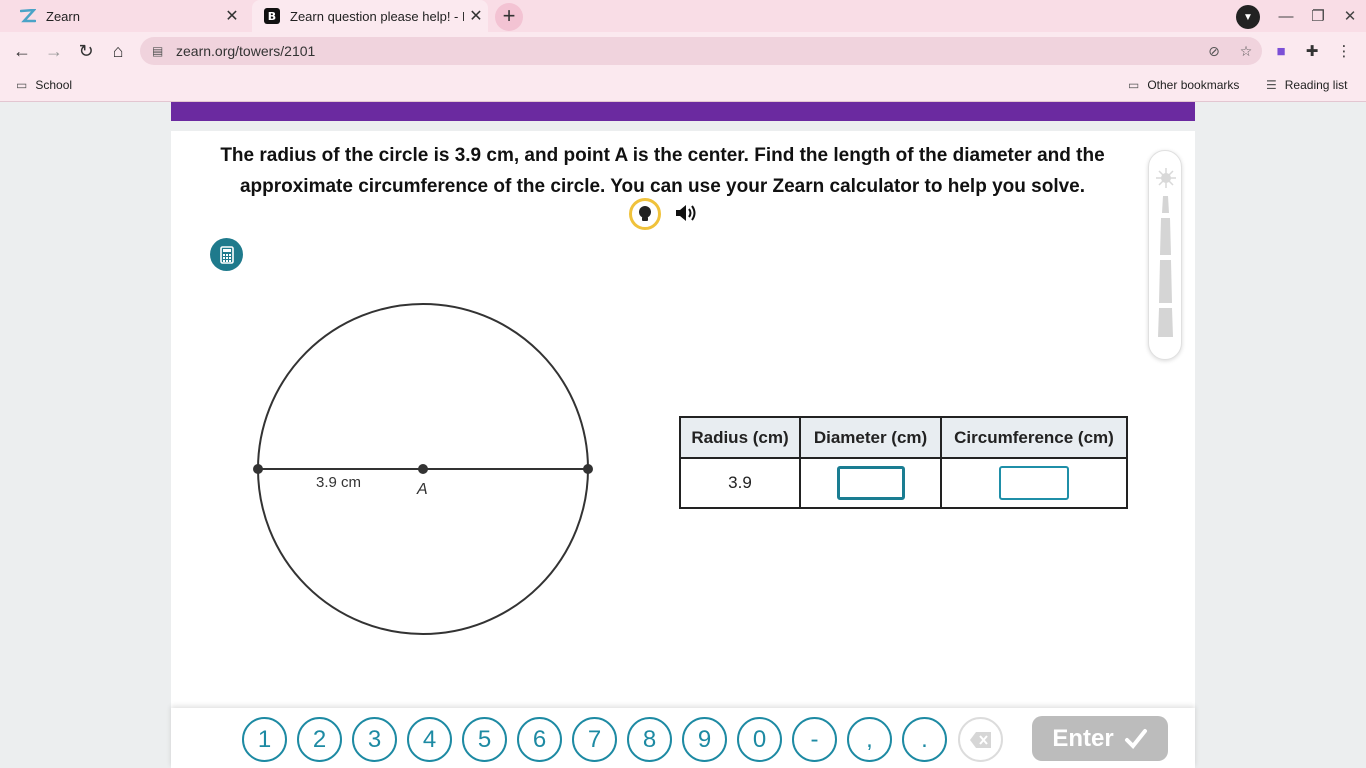  I want to click on enter-button: Enter, so click(1100, 738).